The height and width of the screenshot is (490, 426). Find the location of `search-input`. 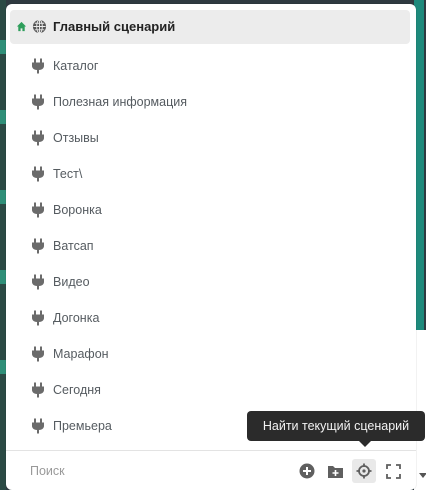

search-input is located at coordinates (130, 471).